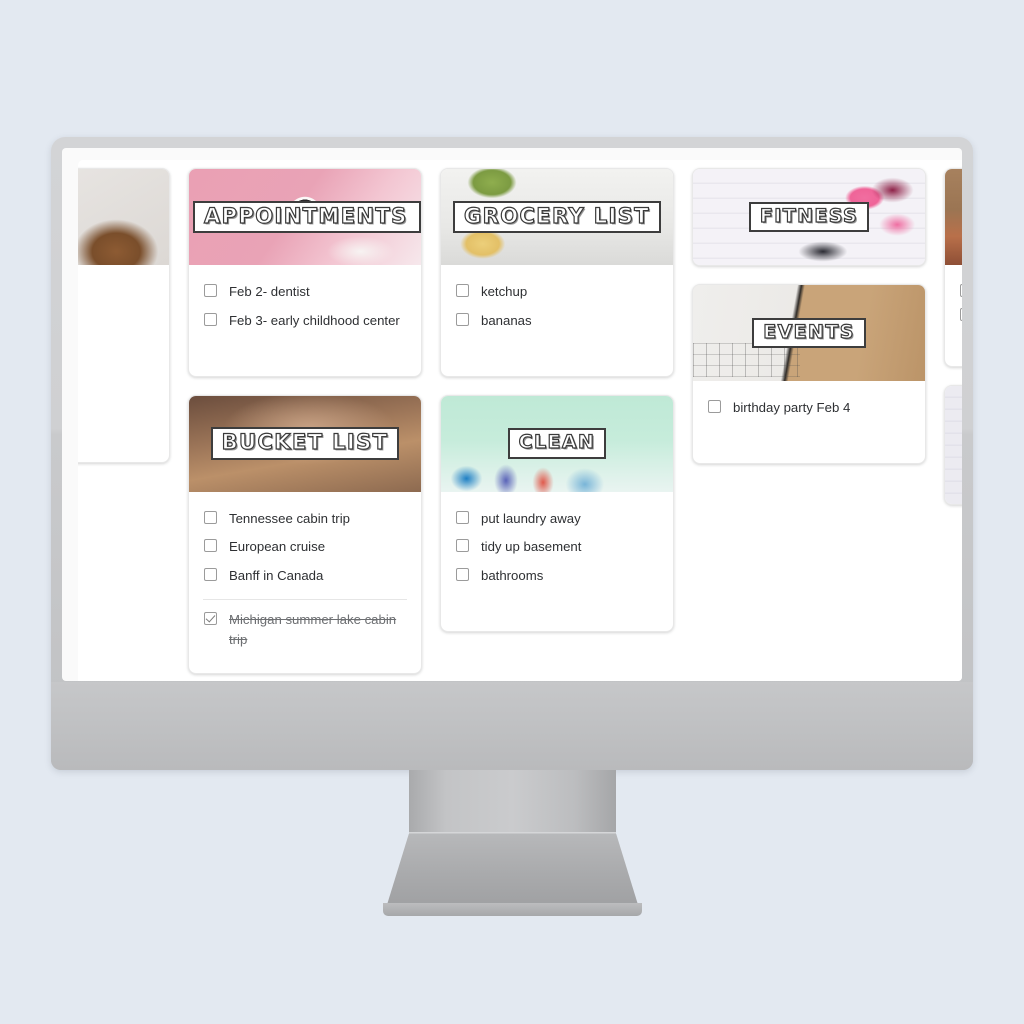  I want to click on card-banner-craft, so click(953, 217).